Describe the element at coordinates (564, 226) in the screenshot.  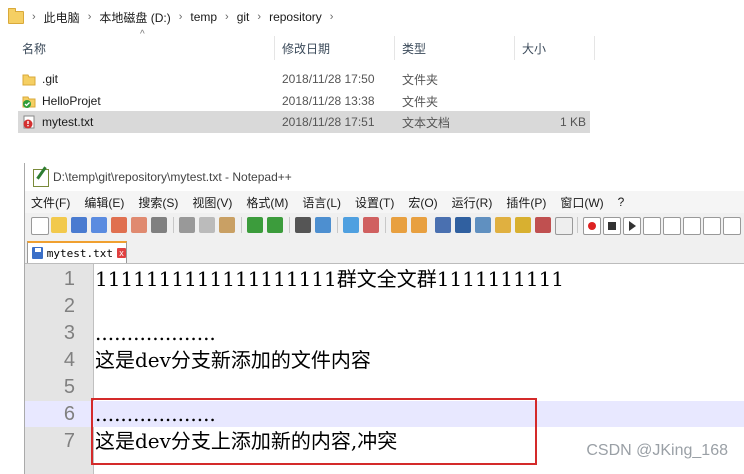
I see `monitoring-icon` at that location.